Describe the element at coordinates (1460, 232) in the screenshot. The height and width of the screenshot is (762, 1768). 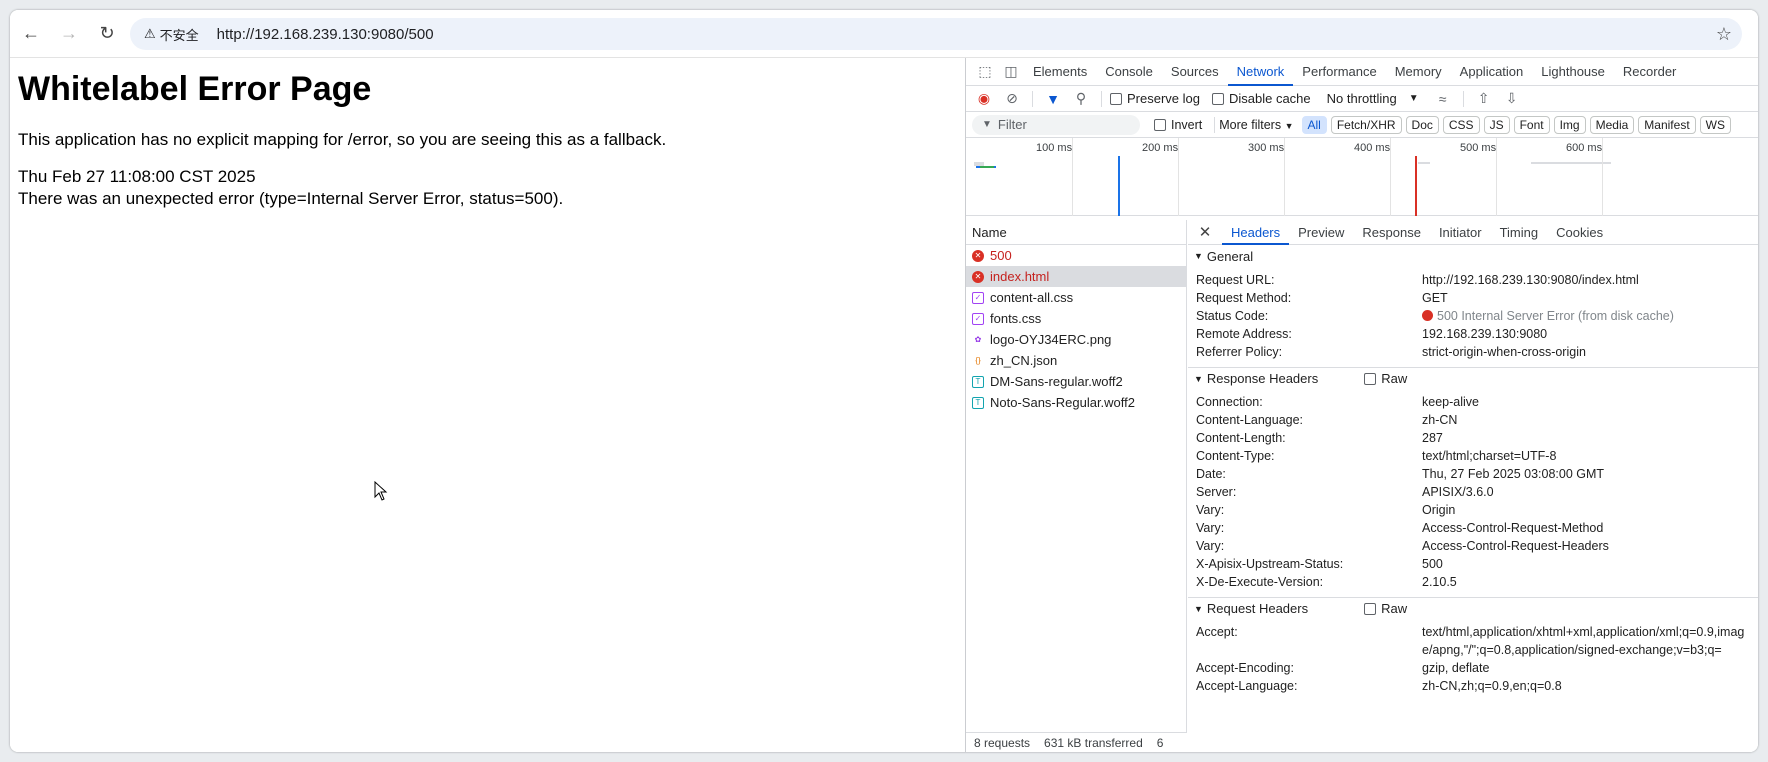
I see `tab-initiator: Initiator` at that location.